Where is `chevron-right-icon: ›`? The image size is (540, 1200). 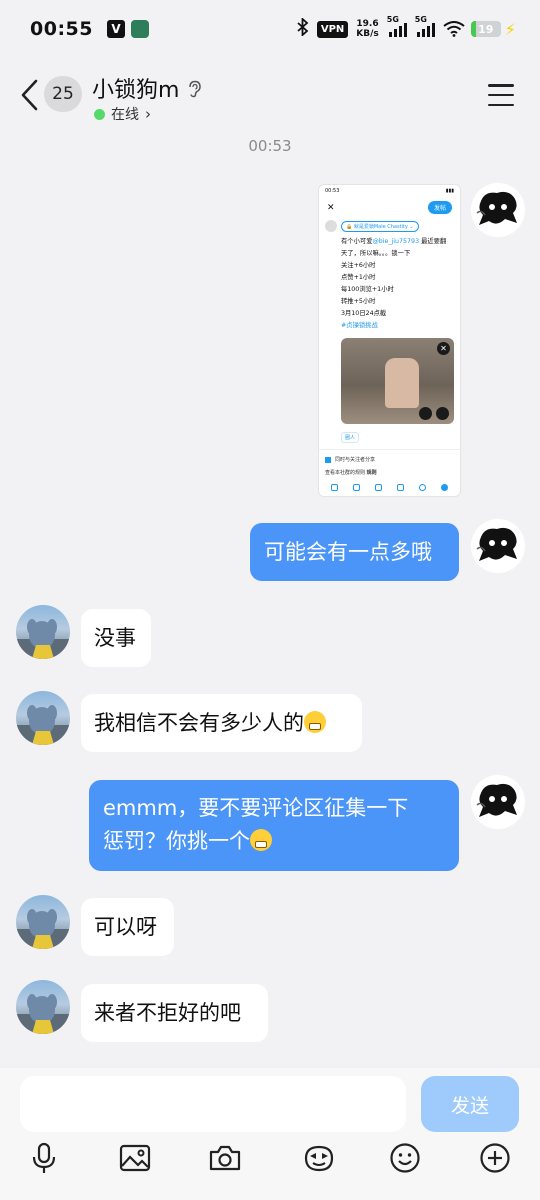 chevron-right-icon: › is located at coordinates (148, 114).